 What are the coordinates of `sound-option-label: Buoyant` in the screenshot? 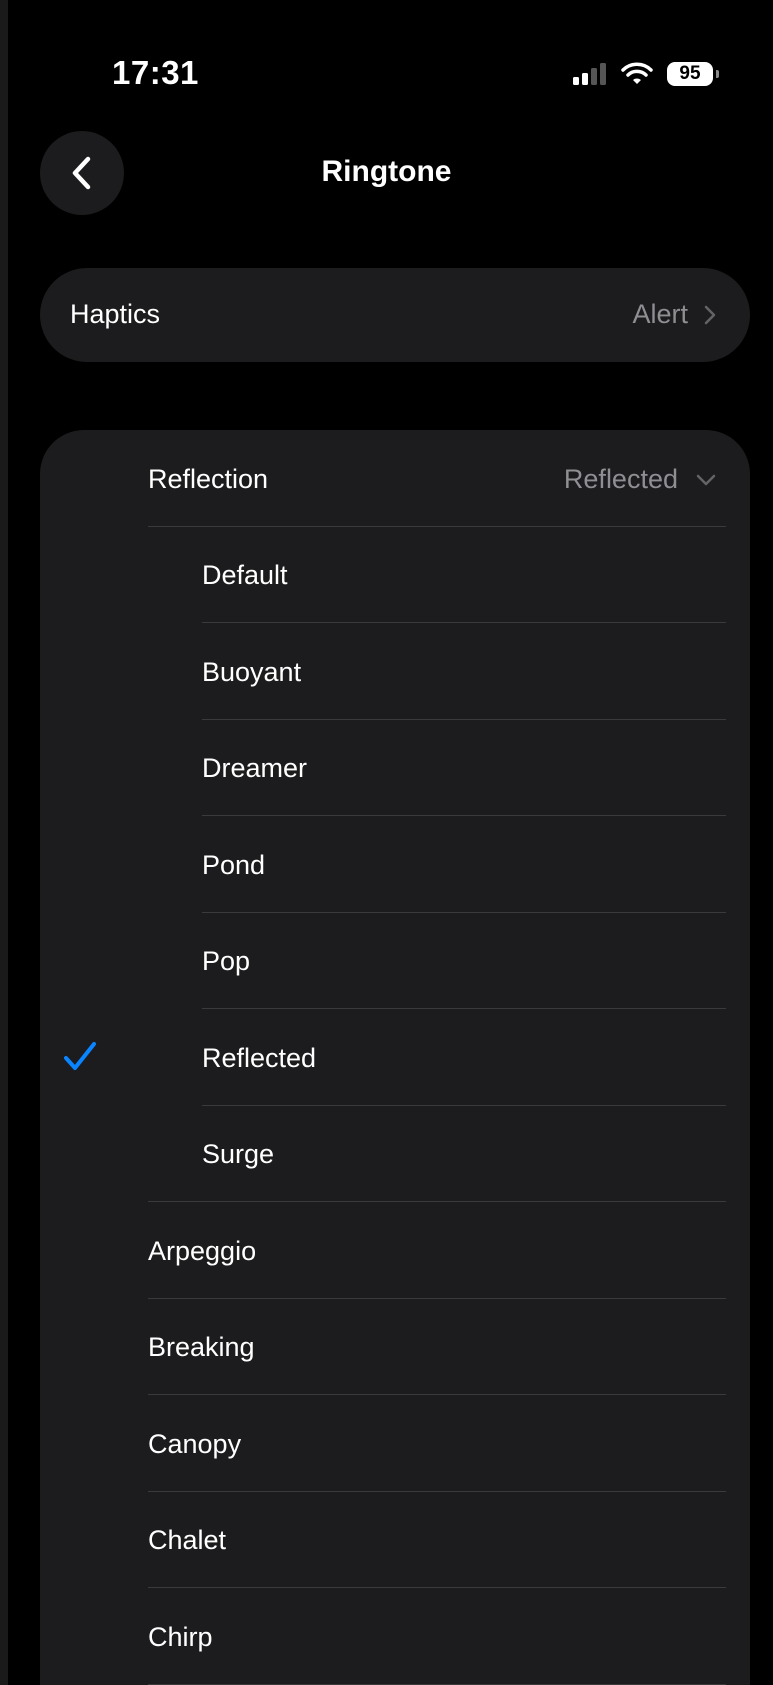 It's located at (252, 671).